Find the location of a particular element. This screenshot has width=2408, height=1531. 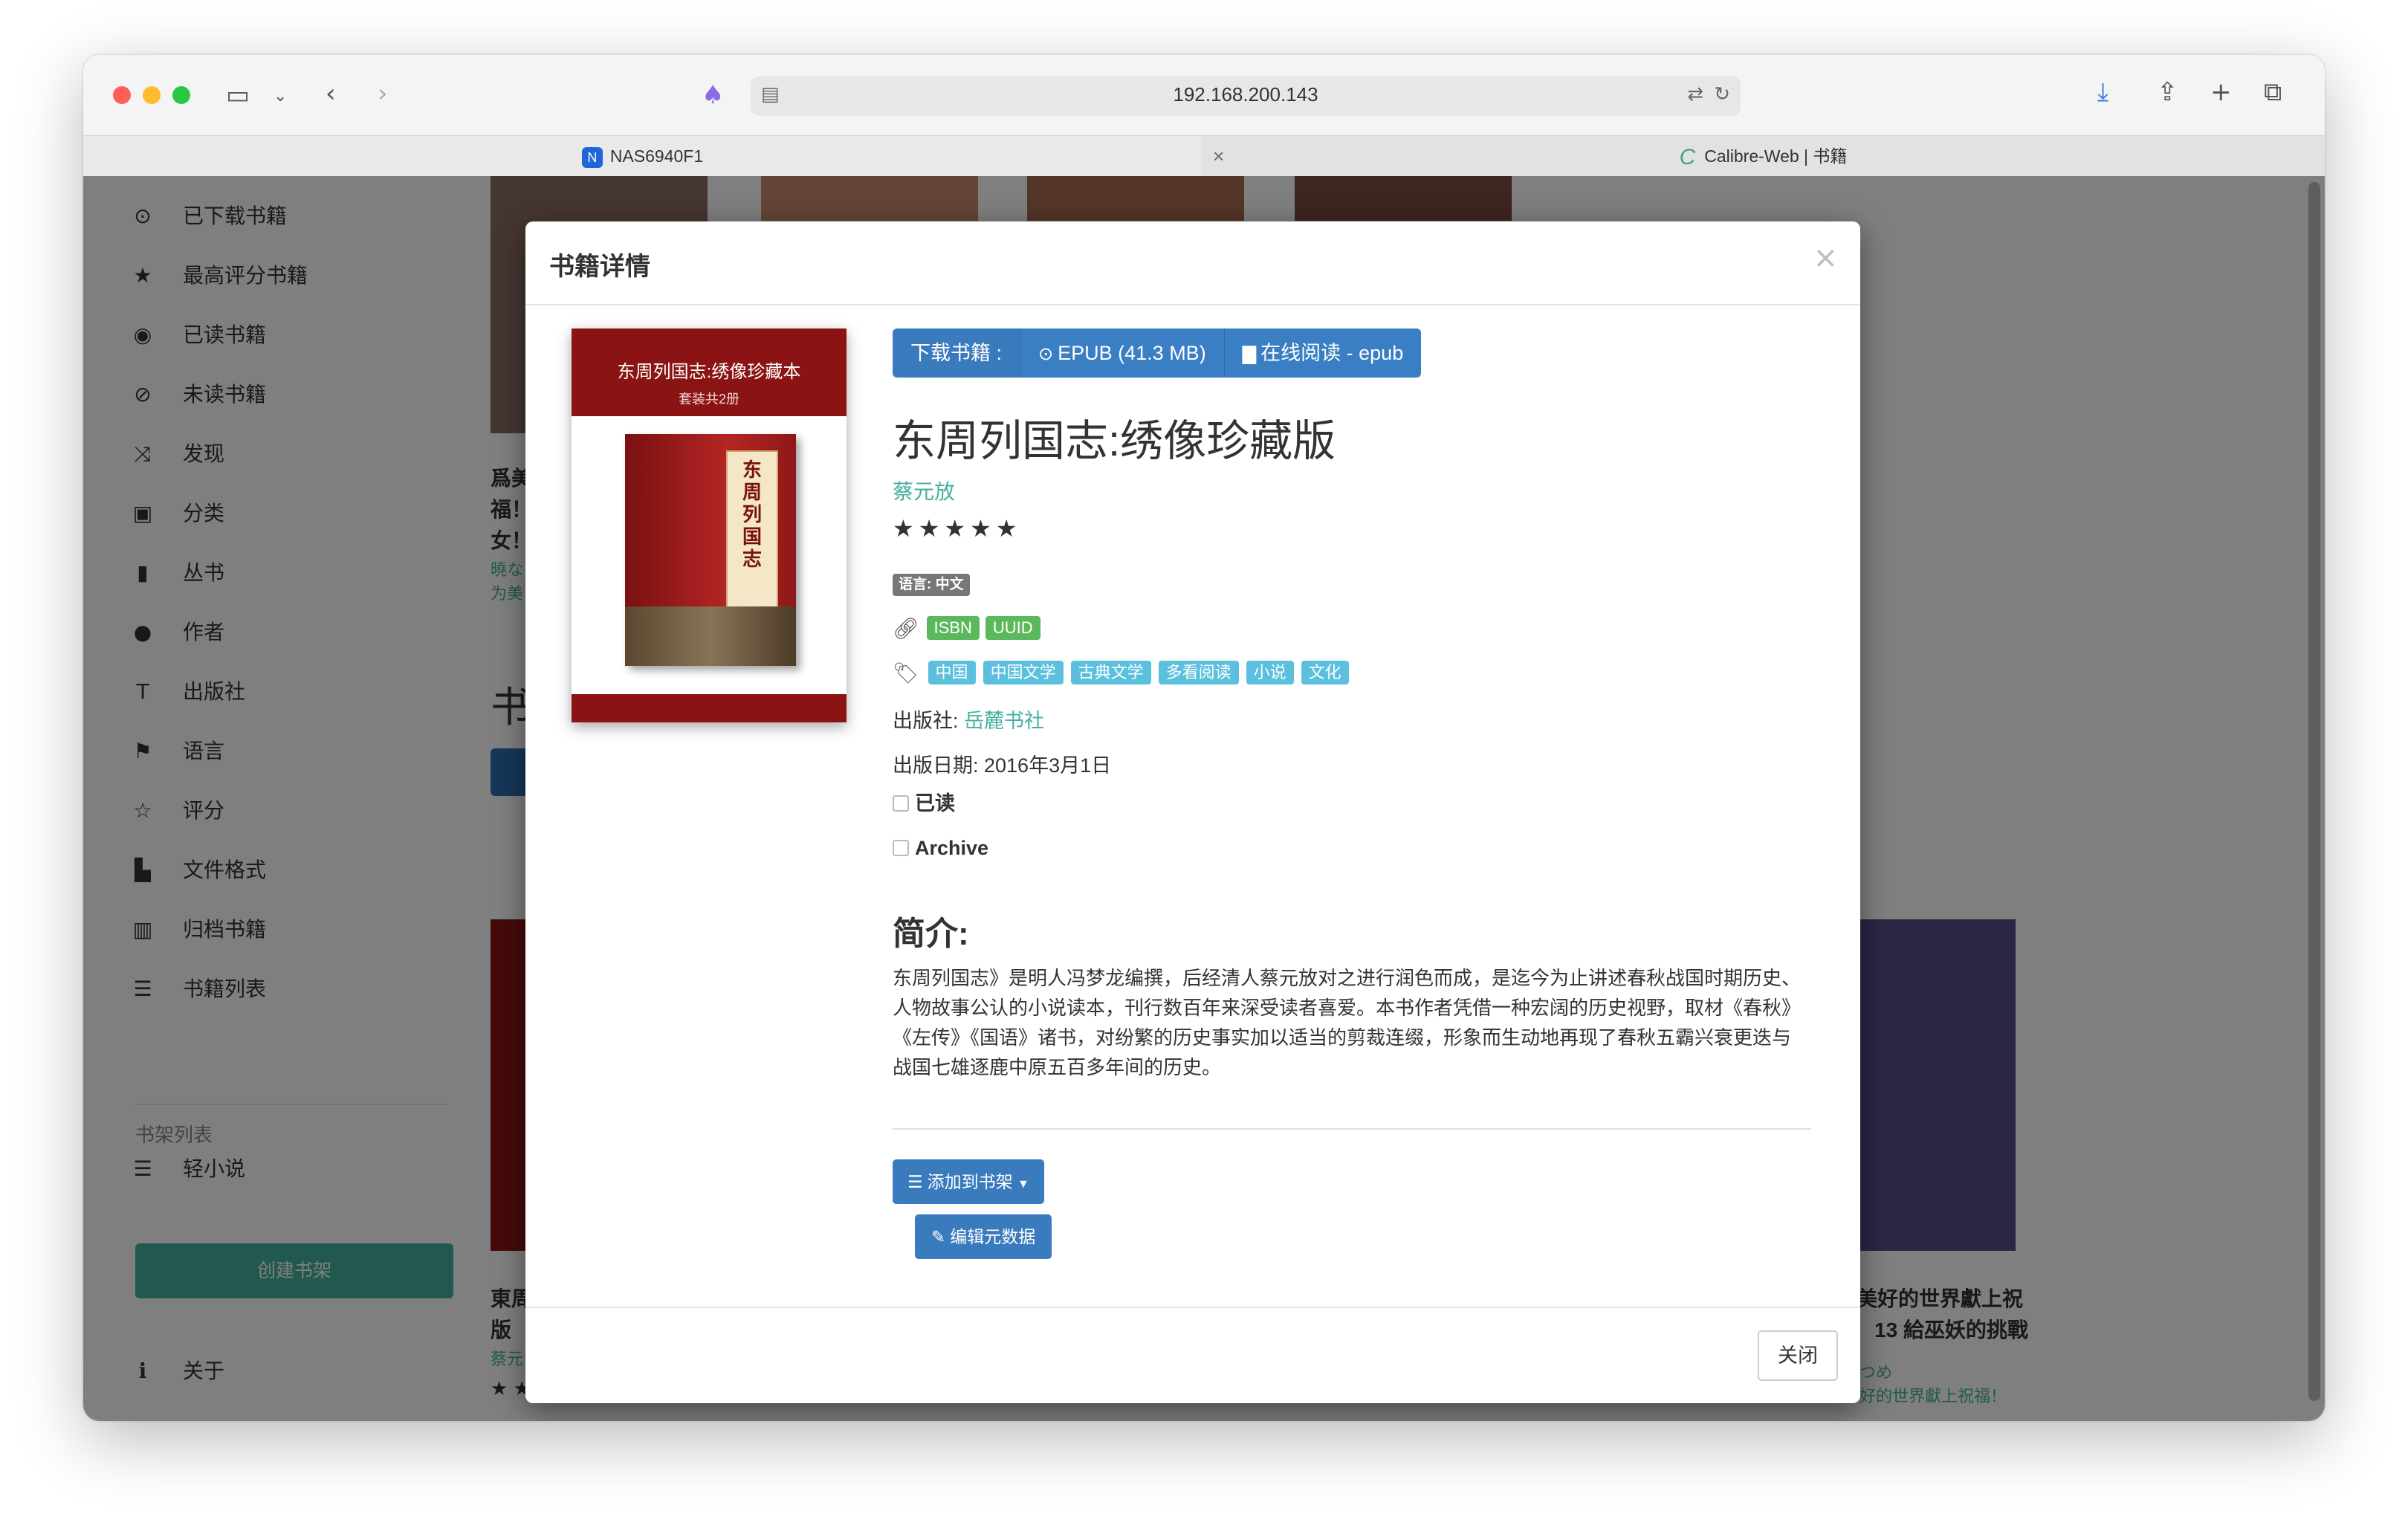

url-text: 192.168.200.143 is located at coordinates (1246, 94).